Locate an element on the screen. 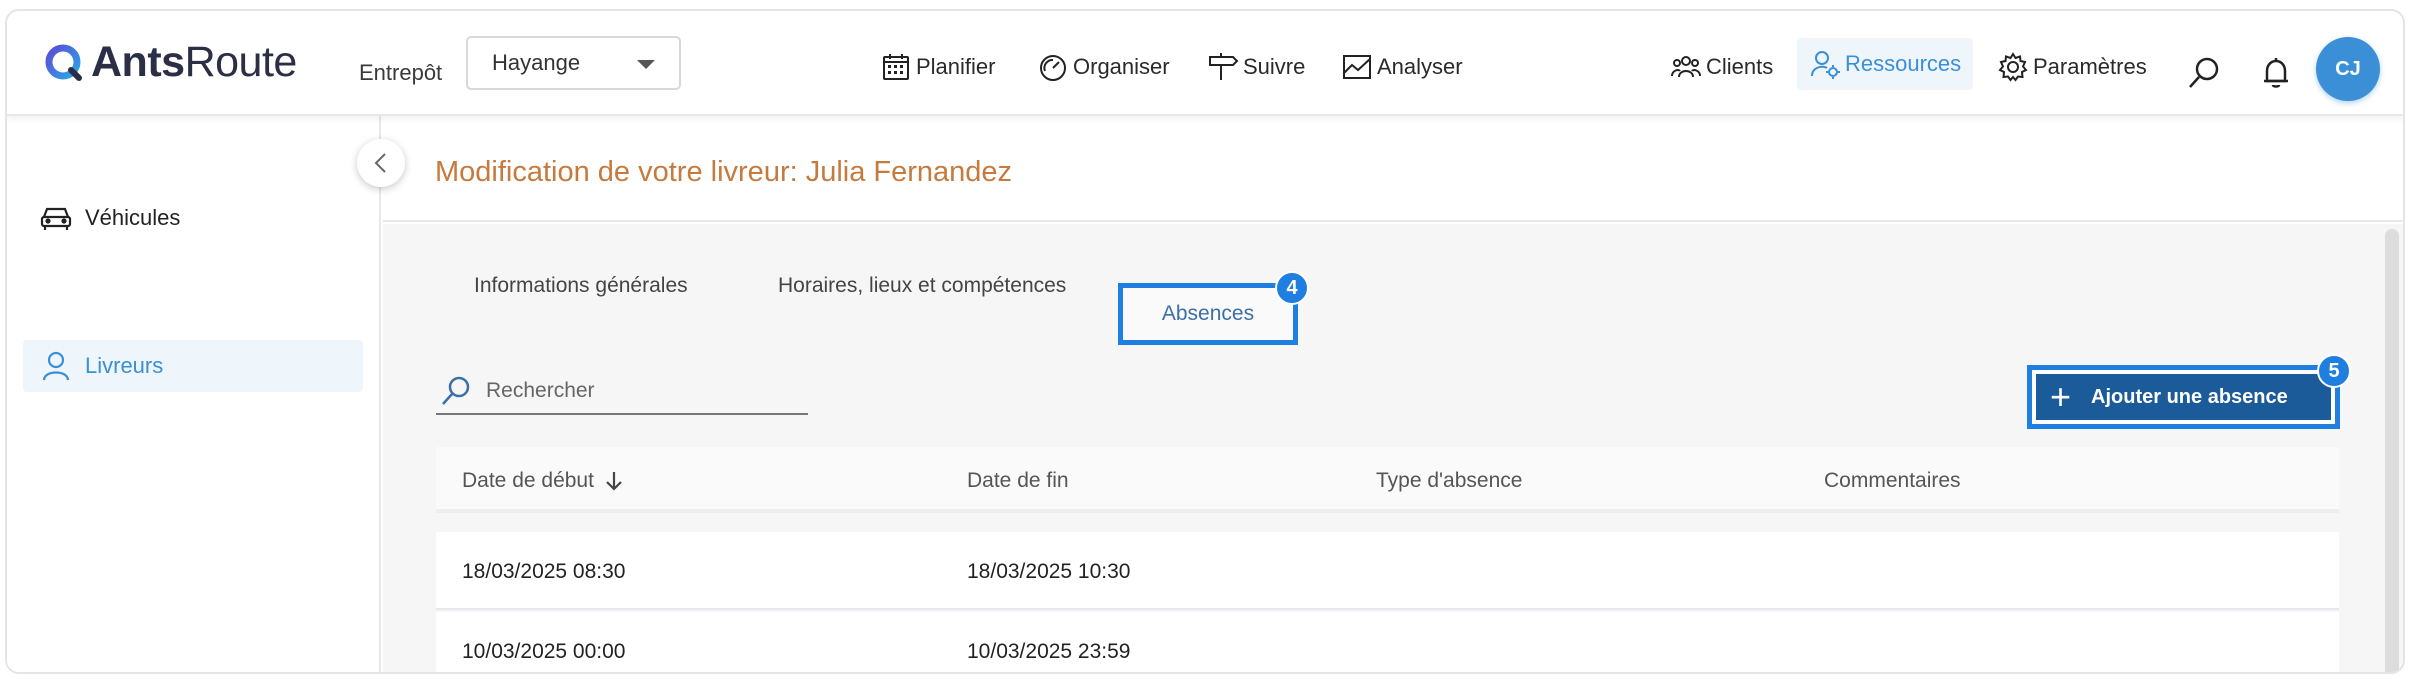 The height and width of the screenshot is (679, 2410). add-absence-button: + Ajouter une absence is located at coordinates (2183, 397).